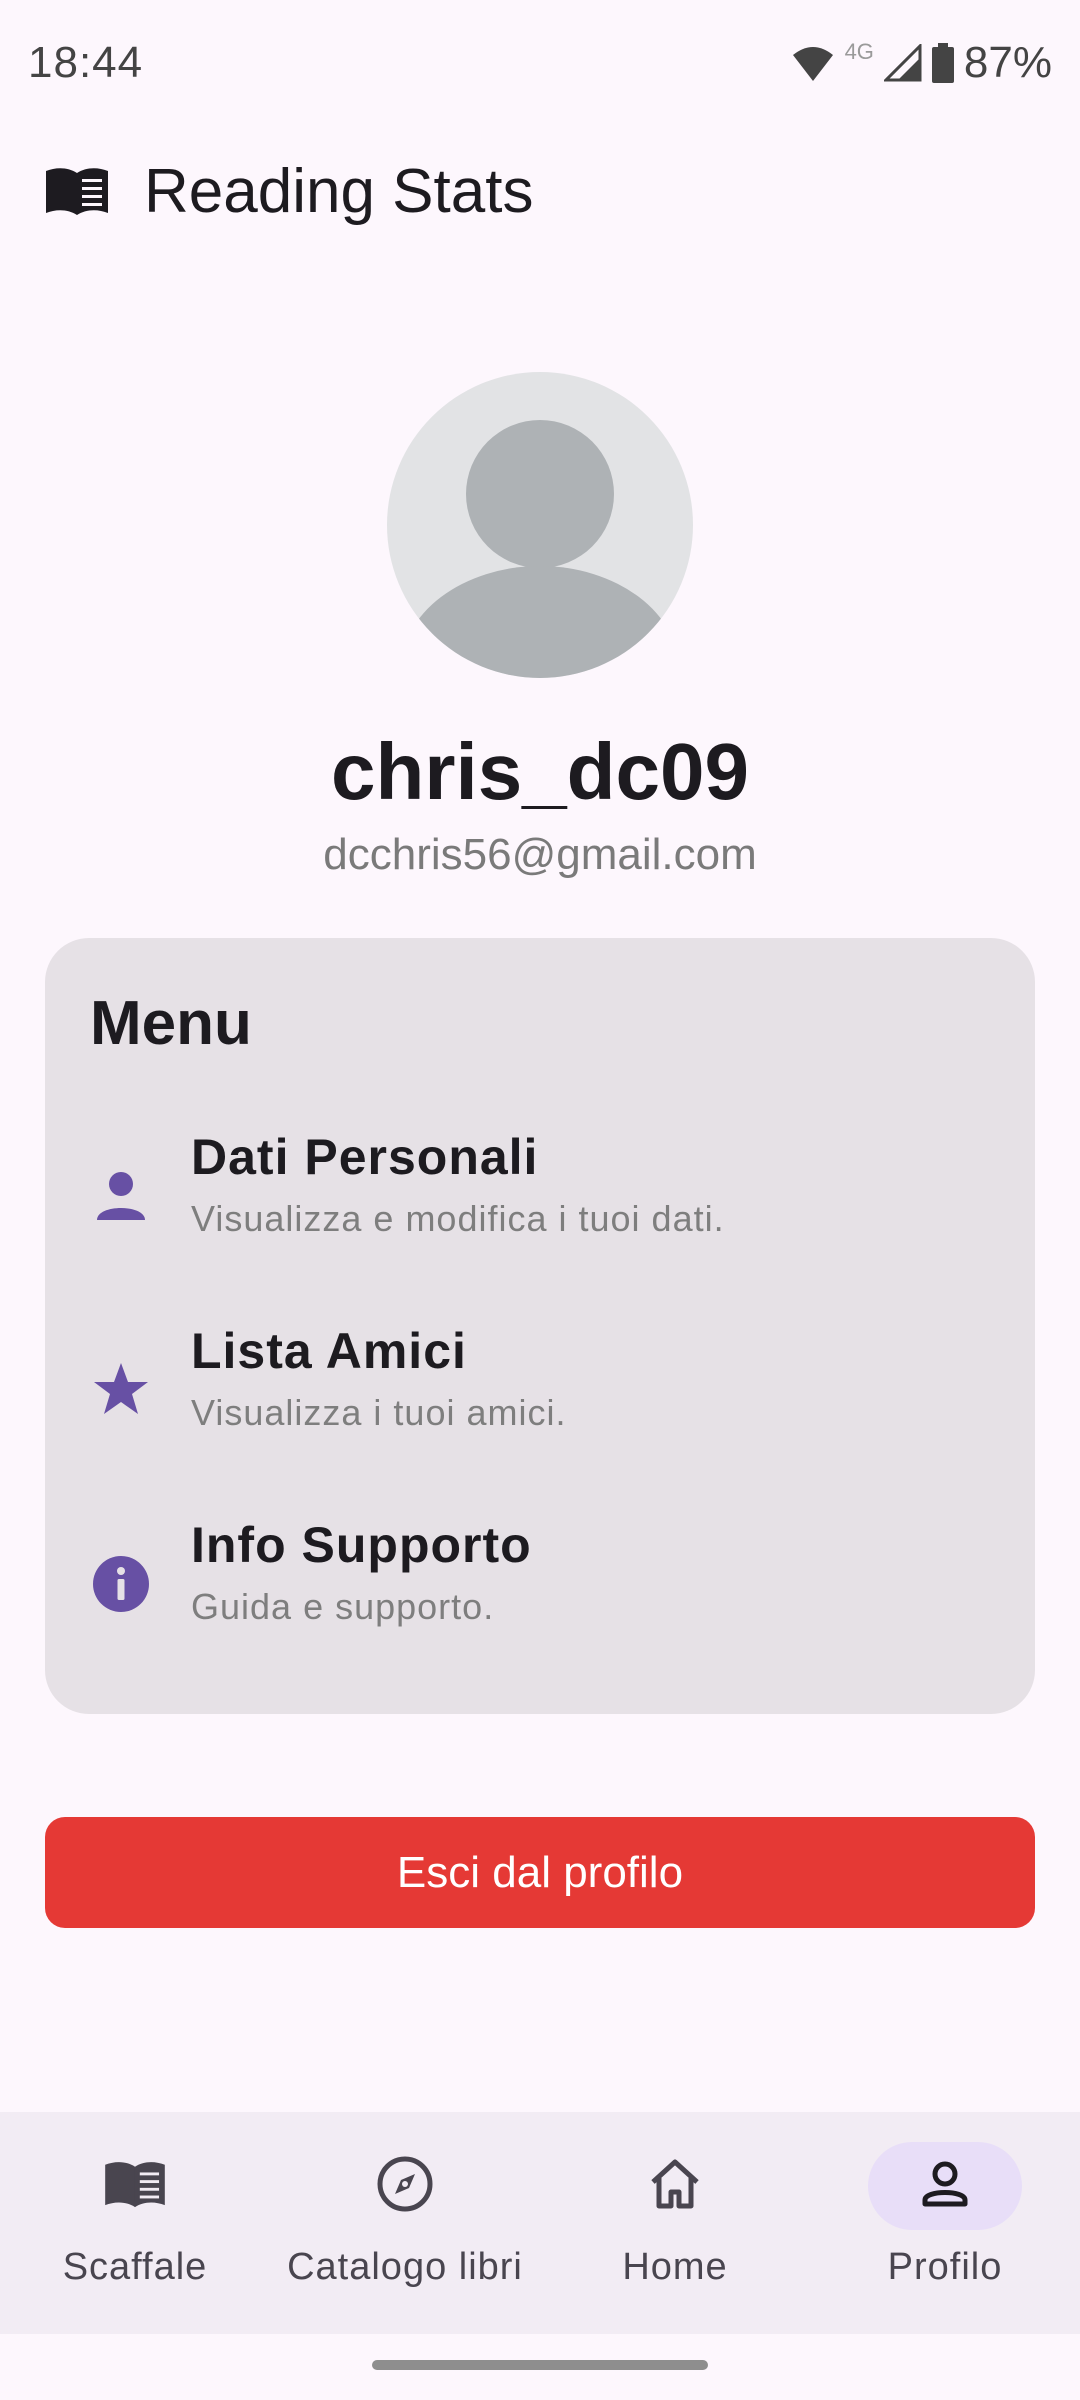 This screenshot has height=2400, width=1080. What do you see at coordinates (405, 2186) in the screenshot?
I see `compass-icon` at bounding box center [405, 2186].